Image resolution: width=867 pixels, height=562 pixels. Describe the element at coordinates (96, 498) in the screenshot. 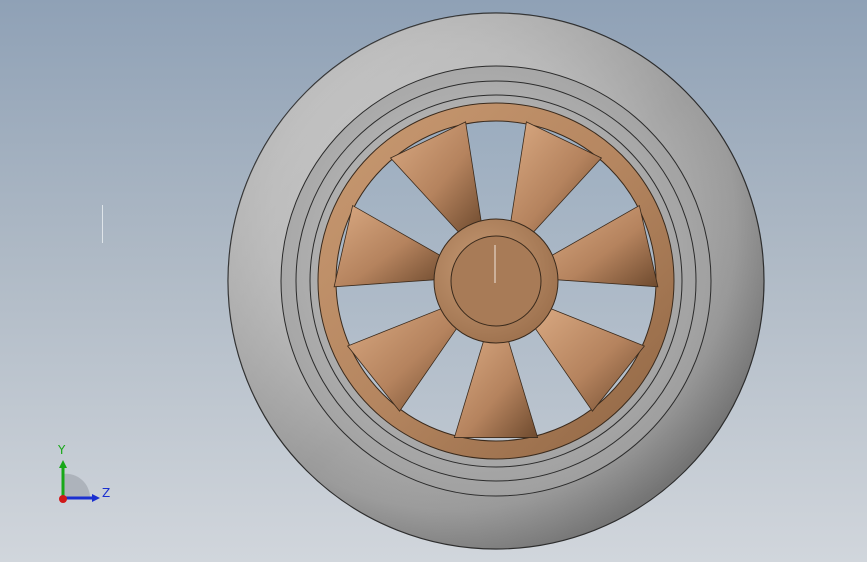

I see `z-axis-arrowhead` at that location.